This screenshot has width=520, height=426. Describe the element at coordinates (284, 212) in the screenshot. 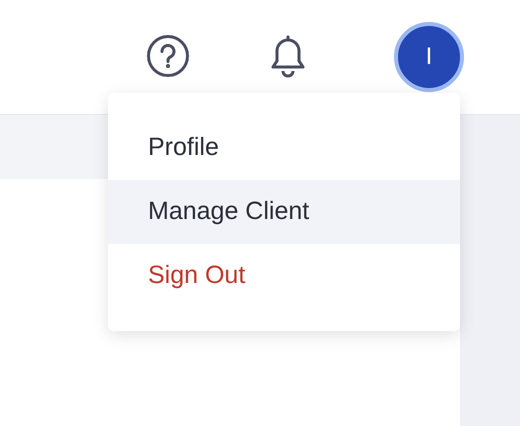

I see `menu-item: Manage Client` at that location.